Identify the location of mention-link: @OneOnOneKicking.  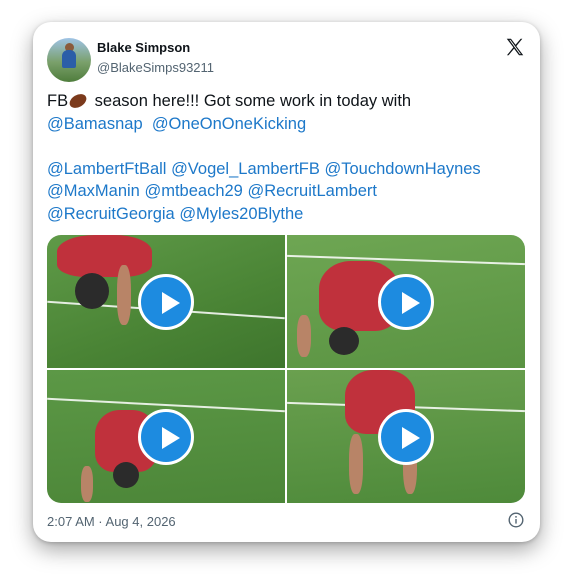
(229, 124).